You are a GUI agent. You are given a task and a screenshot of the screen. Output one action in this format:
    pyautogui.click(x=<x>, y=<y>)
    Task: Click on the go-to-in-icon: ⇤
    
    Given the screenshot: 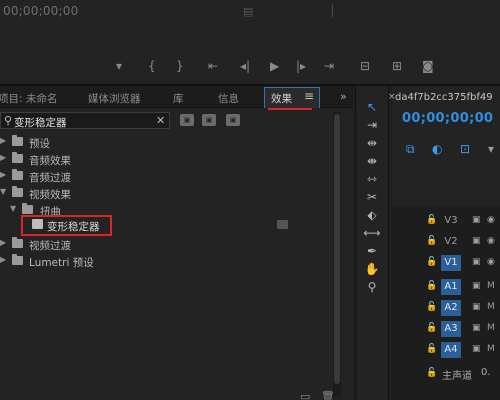 What is the action you would take?
    pyautogui.click(x=213, y=66)
    